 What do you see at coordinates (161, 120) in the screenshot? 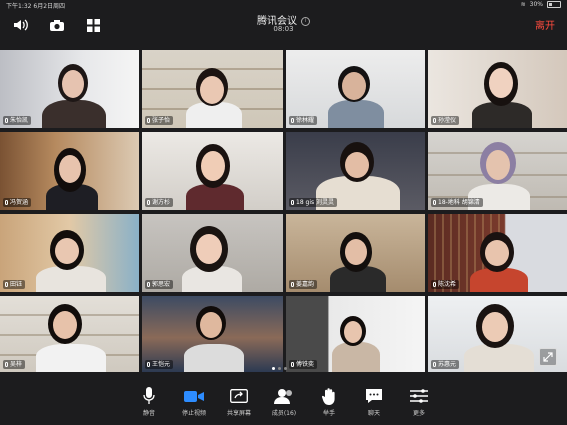
I see `participant-name: 张子怡` at bounding box center [161, 120].